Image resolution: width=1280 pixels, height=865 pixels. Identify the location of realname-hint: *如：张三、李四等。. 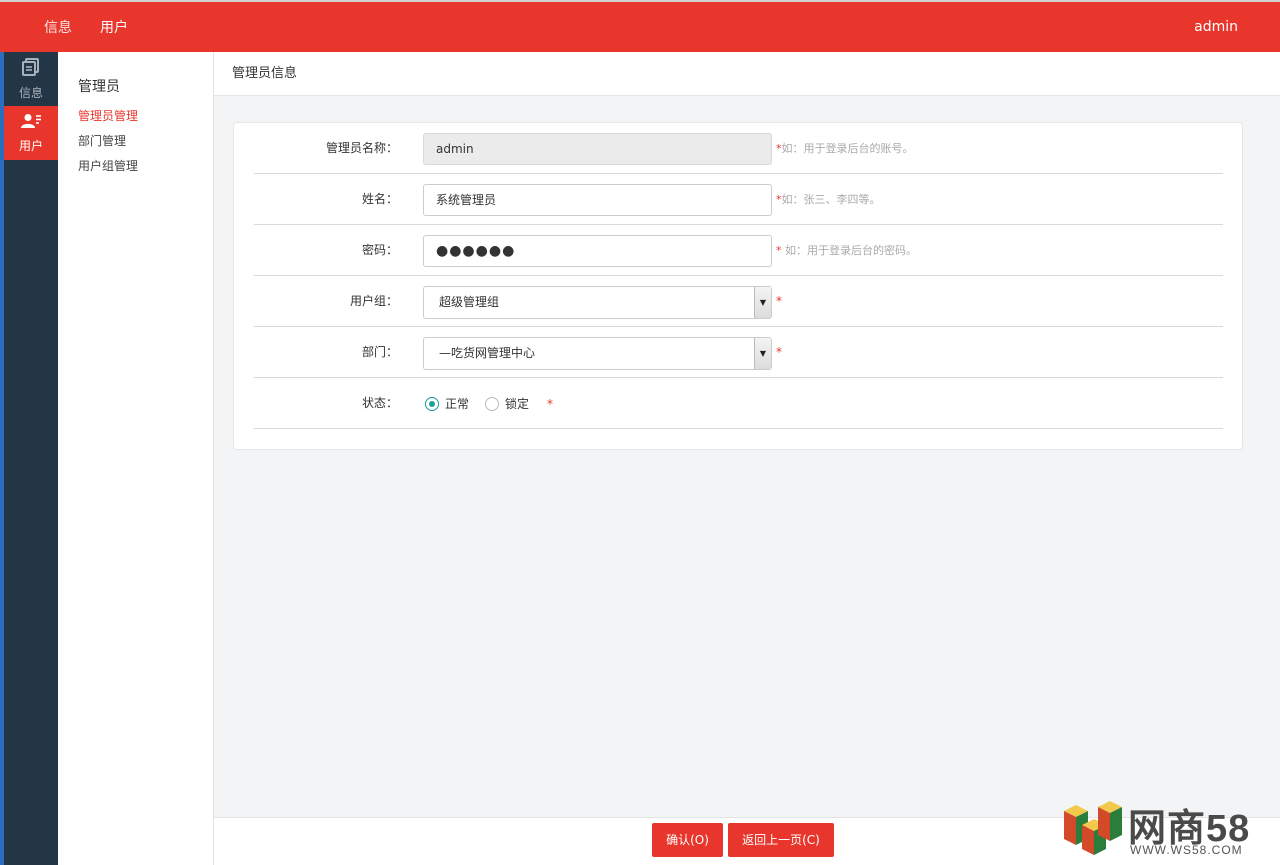
(828, 199).